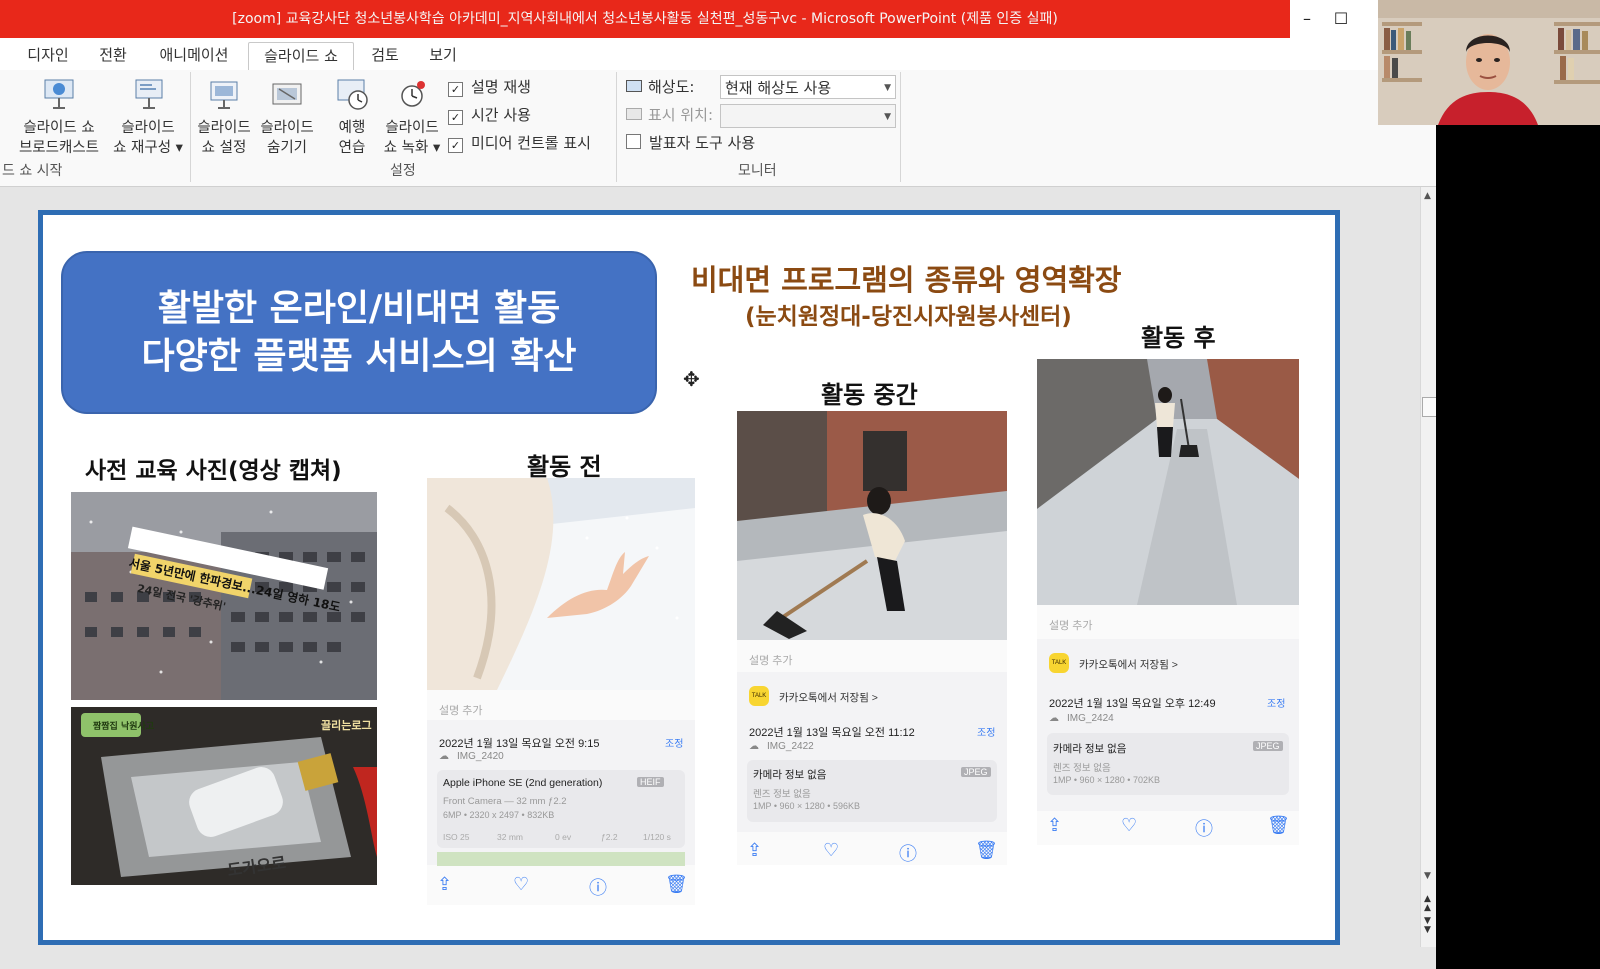  I want to click on dropdown-arrow-icon: ▼, so click(887, 117).